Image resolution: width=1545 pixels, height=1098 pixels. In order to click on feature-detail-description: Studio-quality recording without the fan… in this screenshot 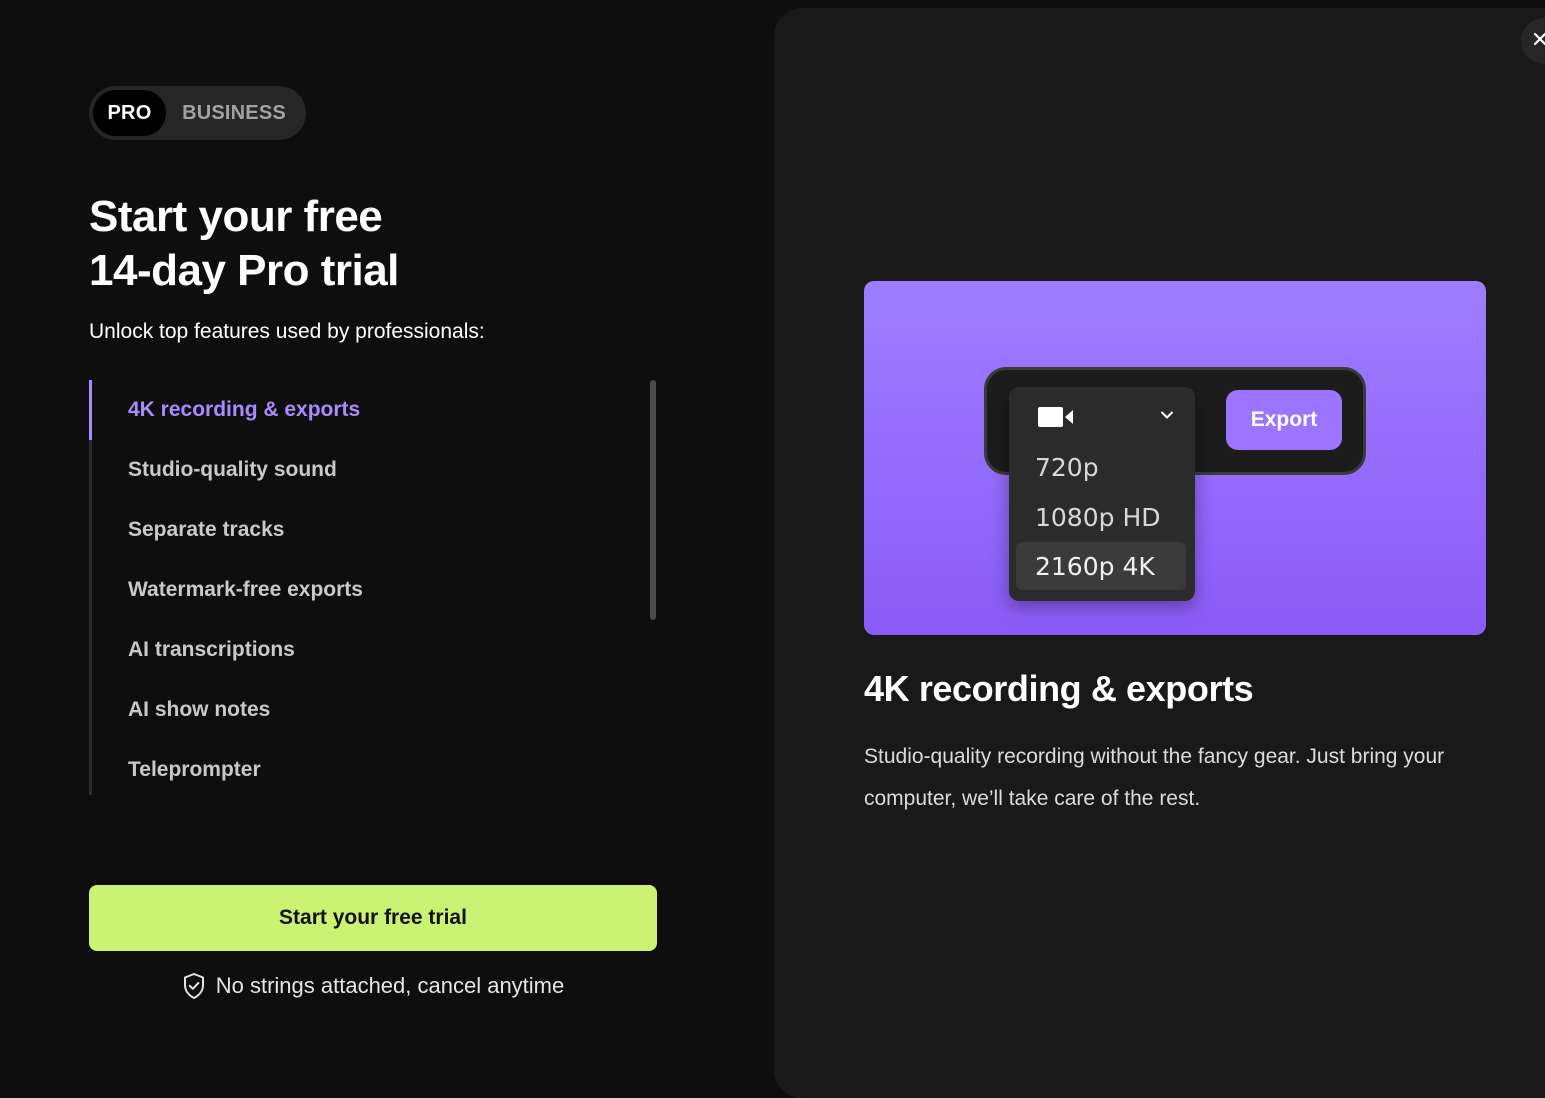, I will do `click(1154, 777)`.